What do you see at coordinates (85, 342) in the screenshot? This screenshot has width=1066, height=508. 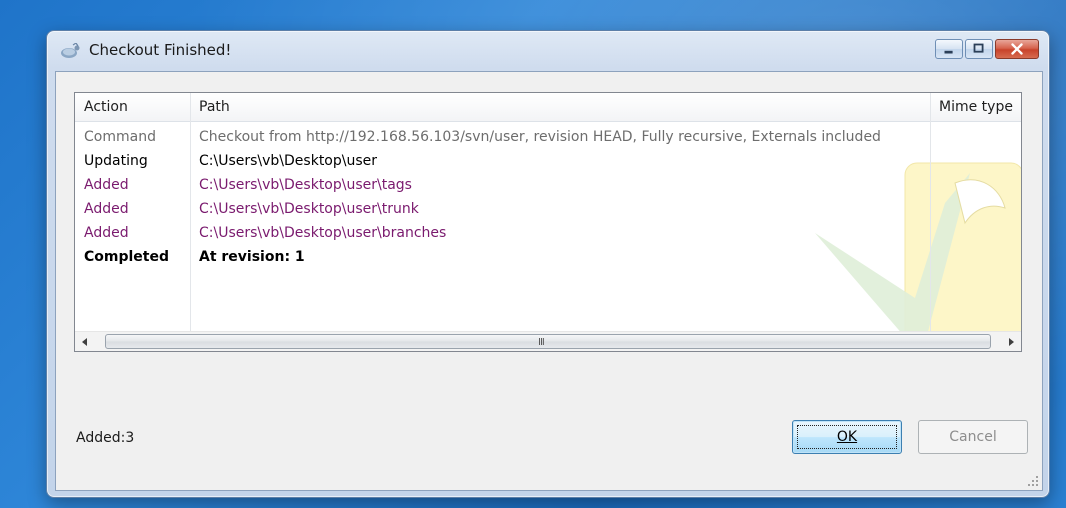 I see `scroll-left-arrow-icon` at bounding box center [85, 342].